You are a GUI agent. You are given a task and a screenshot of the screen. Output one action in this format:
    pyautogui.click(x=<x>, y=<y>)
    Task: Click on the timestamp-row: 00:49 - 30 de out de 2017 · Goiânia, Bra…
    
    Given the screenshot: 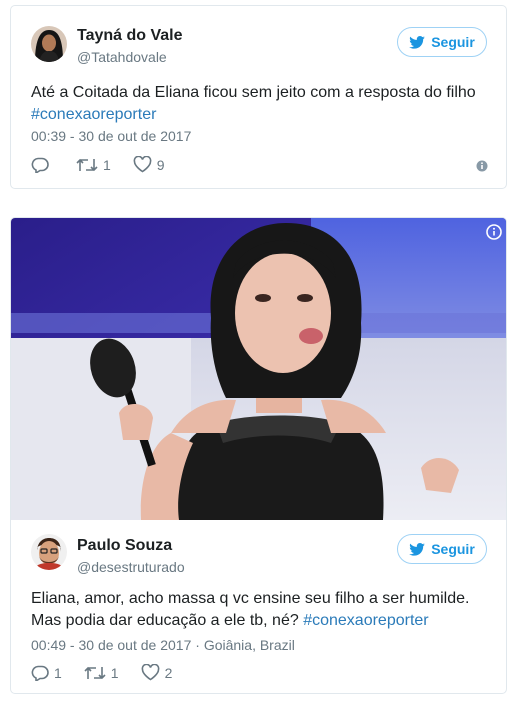 What is the action you would take?
    pyautogui.click(x=163, y=645)
    